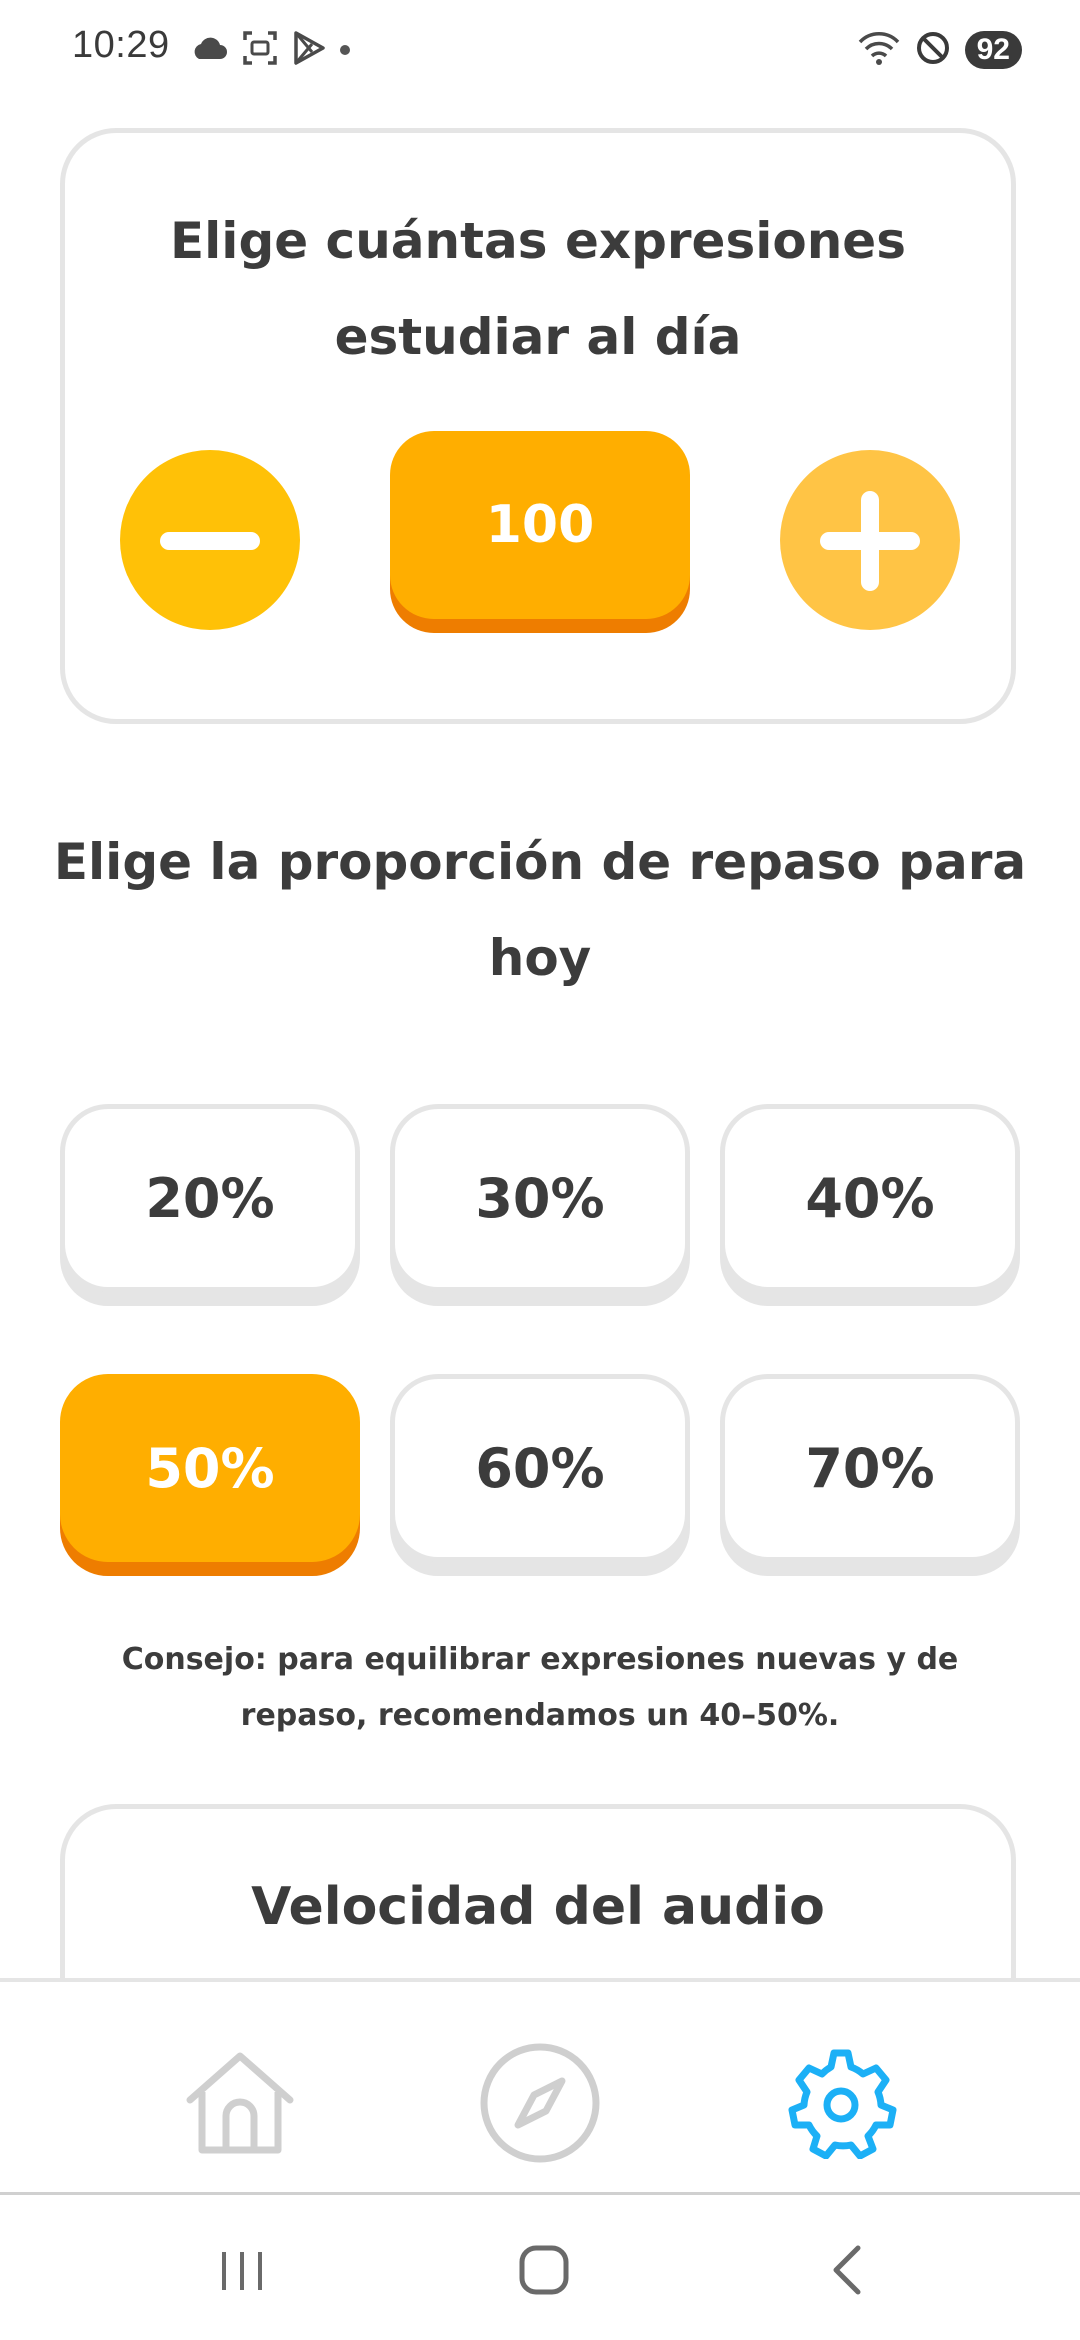 The width and height of the screenshot is (1080, 2340). I want to click on back-icon, so click(847, 2270).